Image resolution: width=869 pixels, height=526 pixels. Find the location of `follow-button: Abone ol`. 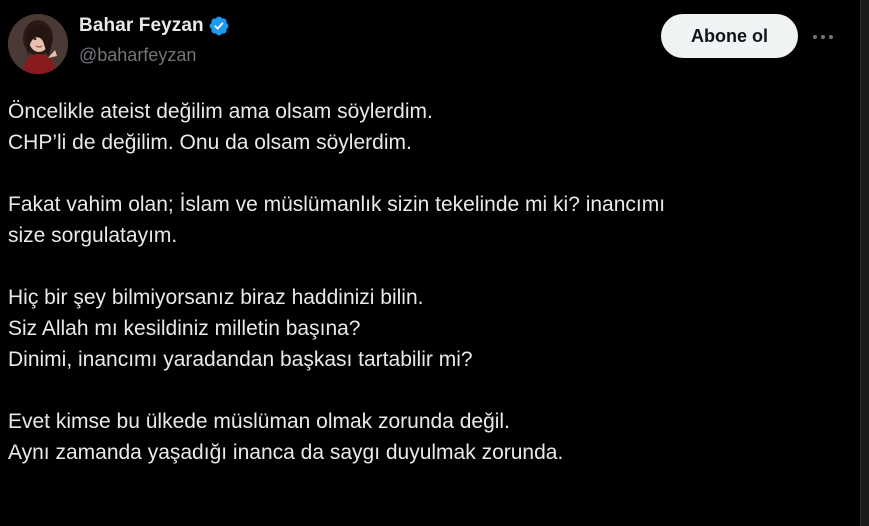

follow-button: Abone ol is located at coordinates (729, 36).